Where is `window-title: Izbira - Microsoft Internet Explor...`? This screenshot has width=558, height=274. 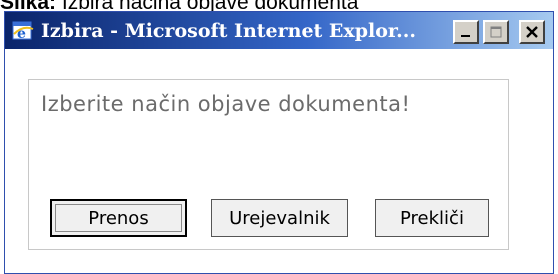
window-title: Izbira - Microsoft Internet Explor... is located at coordinates (229, 31).